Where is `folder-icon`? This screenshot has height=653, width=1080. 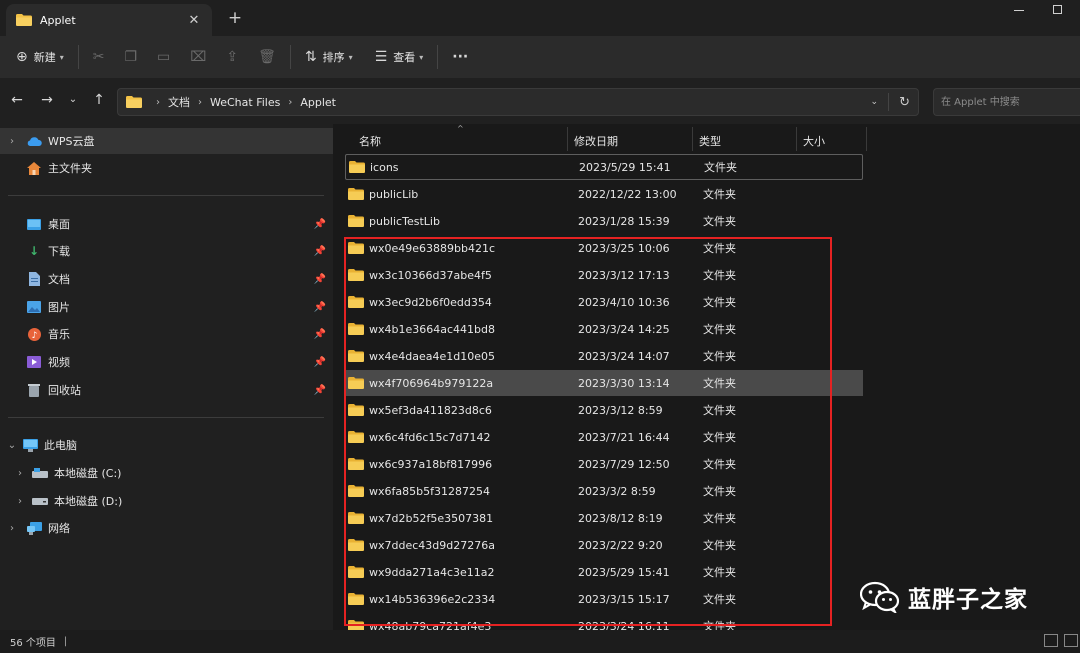
folder-icon is located at coordinates (356, 302).